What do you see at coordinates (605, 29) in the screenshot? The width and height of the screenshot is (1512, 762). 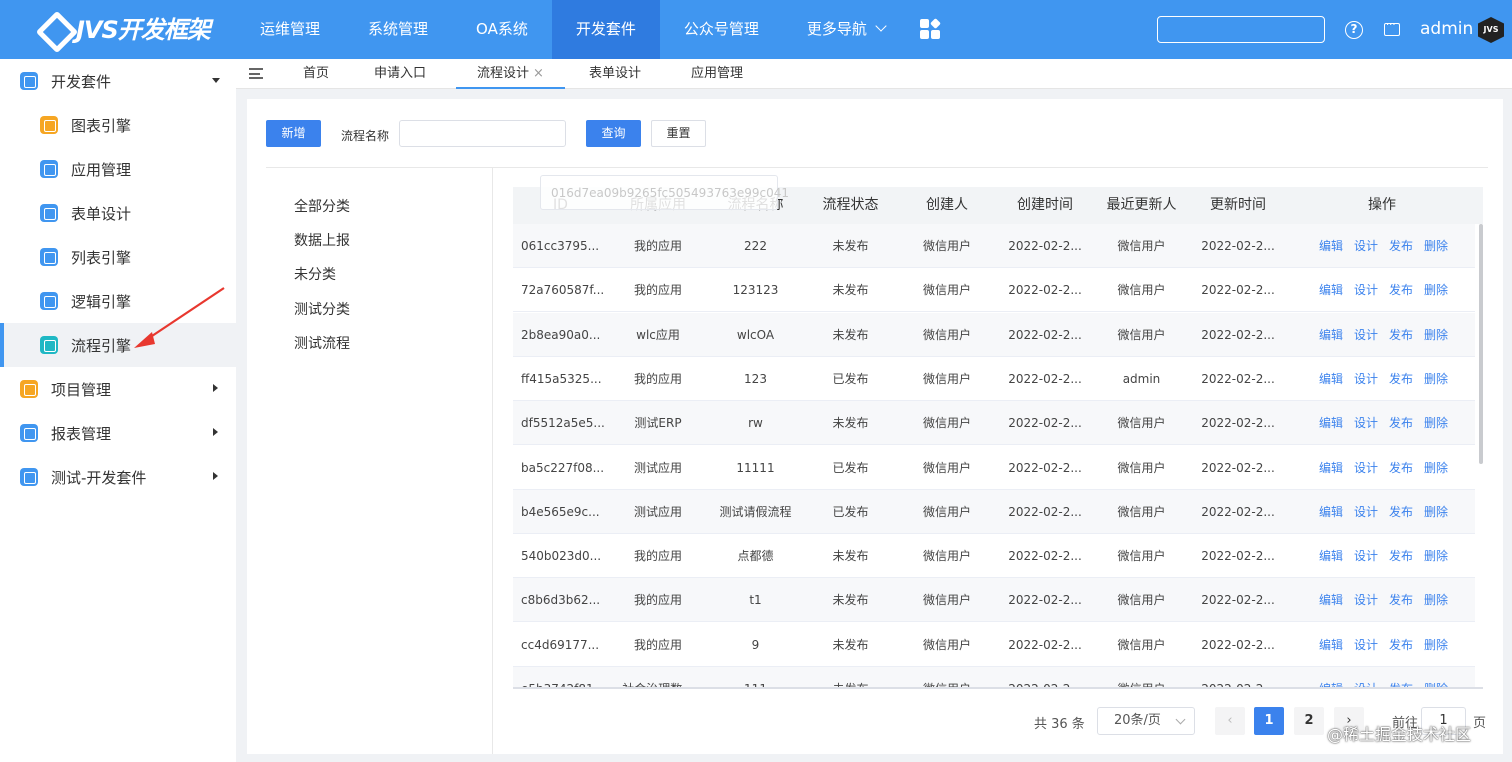 I see `nav-item-dev-kit: 开发套件` at bounding box center [605, 29].